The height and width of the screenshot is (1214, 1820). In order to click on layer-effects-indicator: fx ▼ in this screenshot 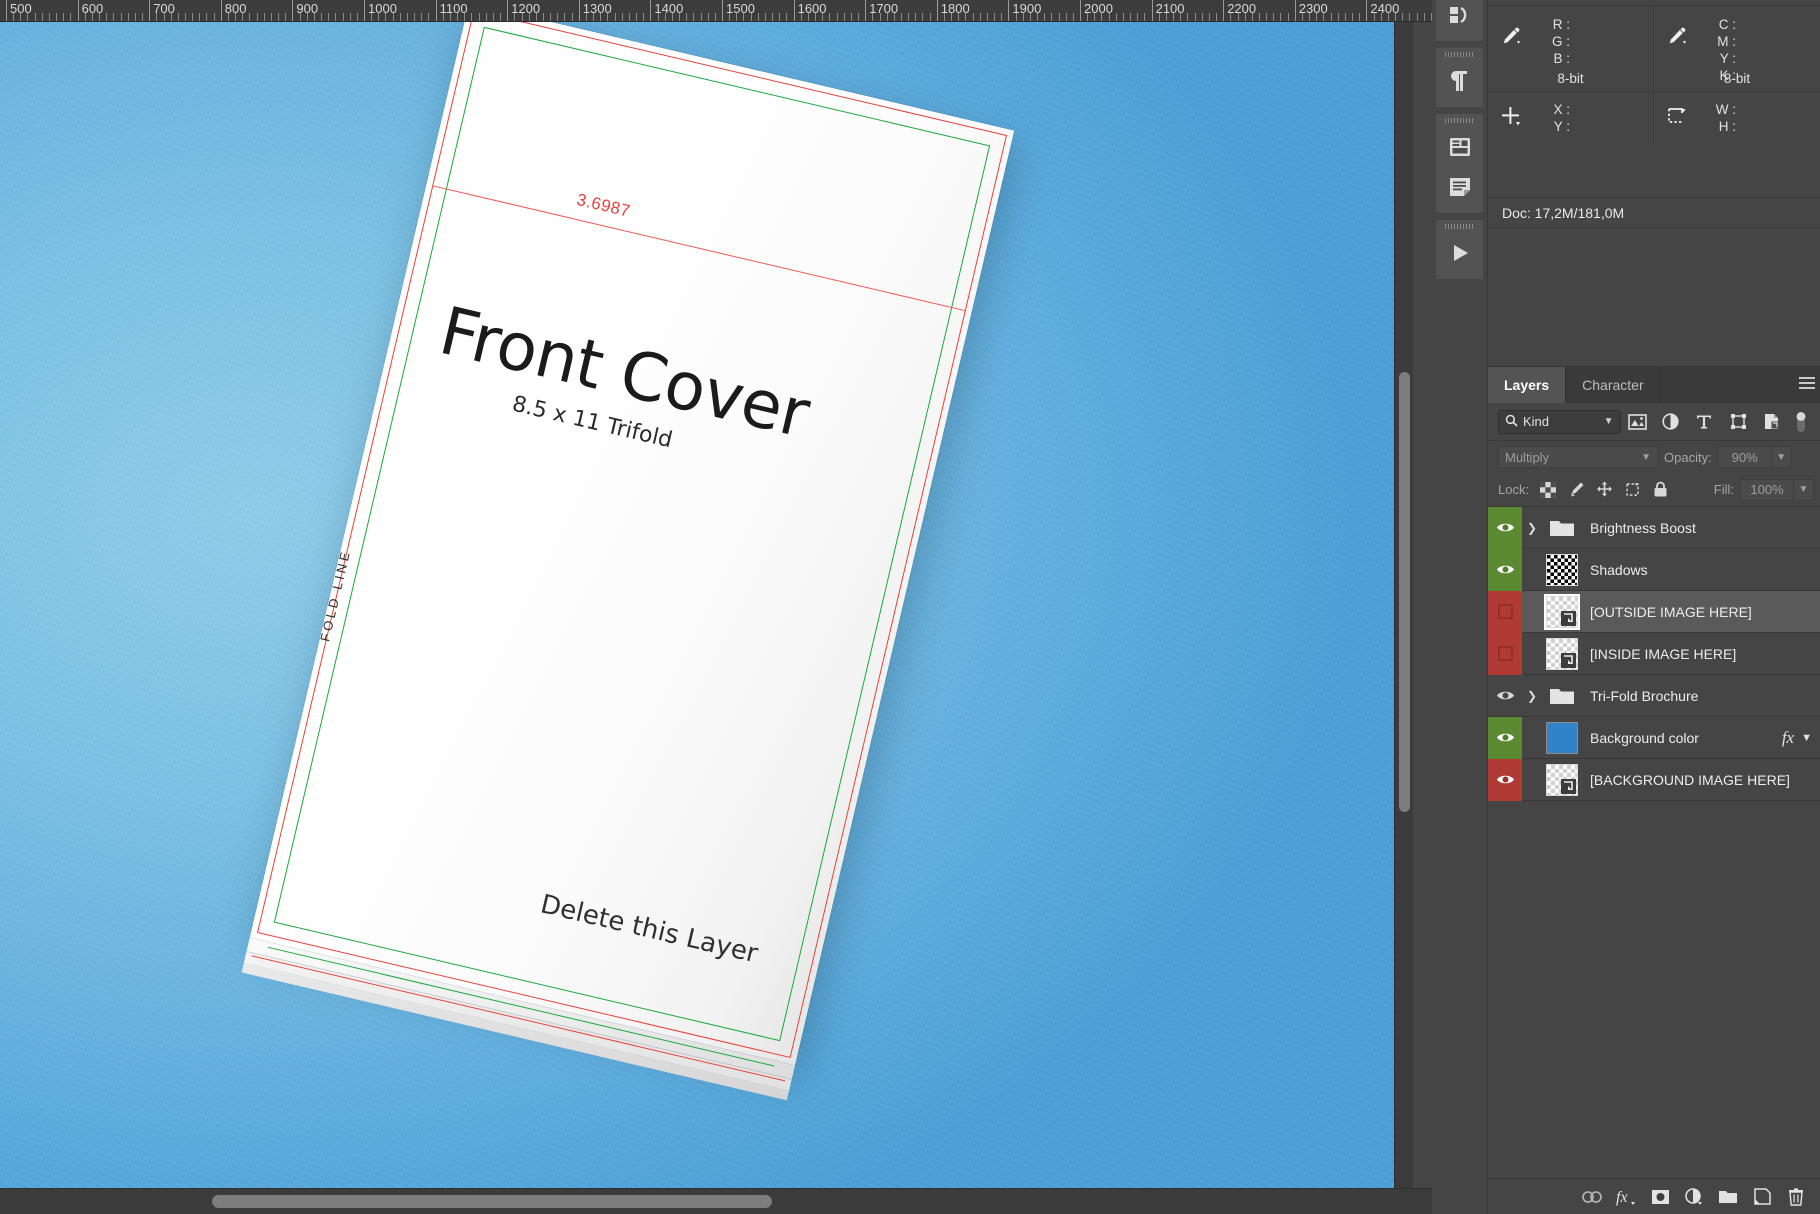, I will do `click(1801, 738)`.